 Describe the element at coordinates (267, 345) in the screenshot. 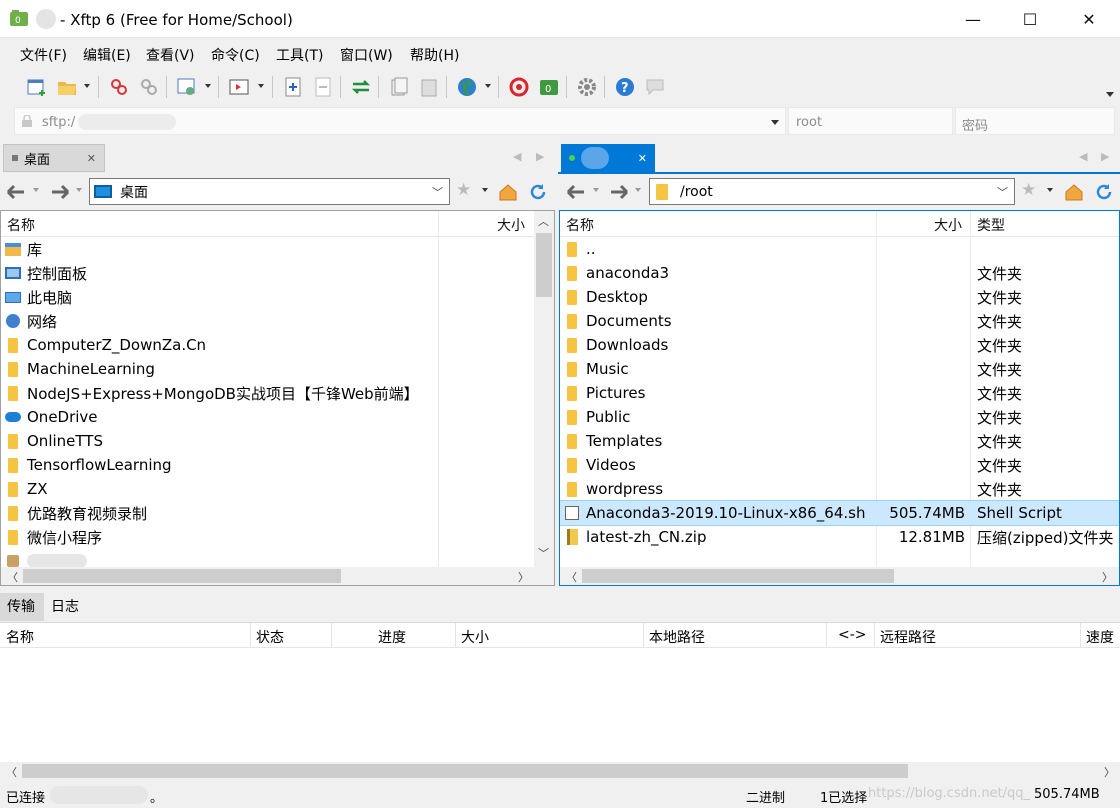

I see `file-row: ComputerZ_DownZa.Cn` at that location.